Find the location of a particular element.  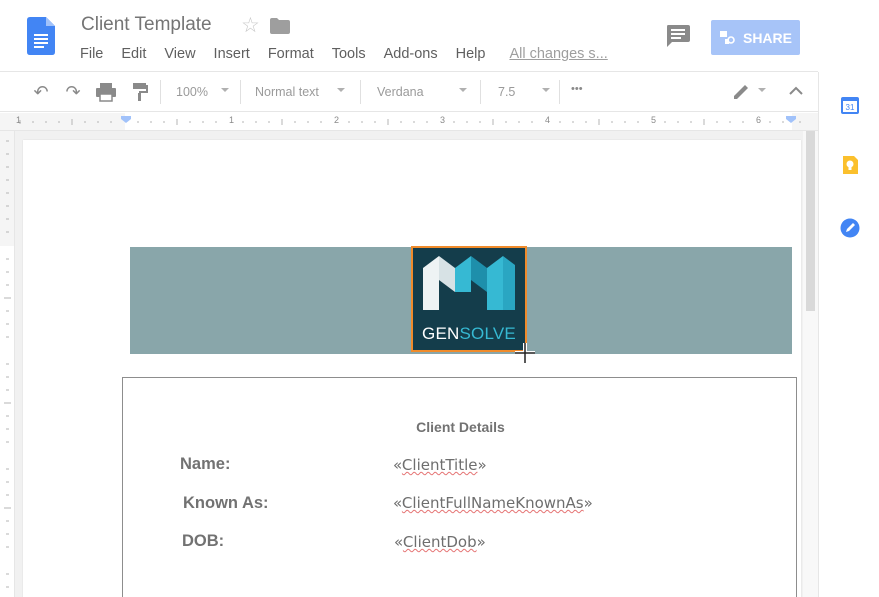

share-label: SHARE is located at coordinates (767, 37).